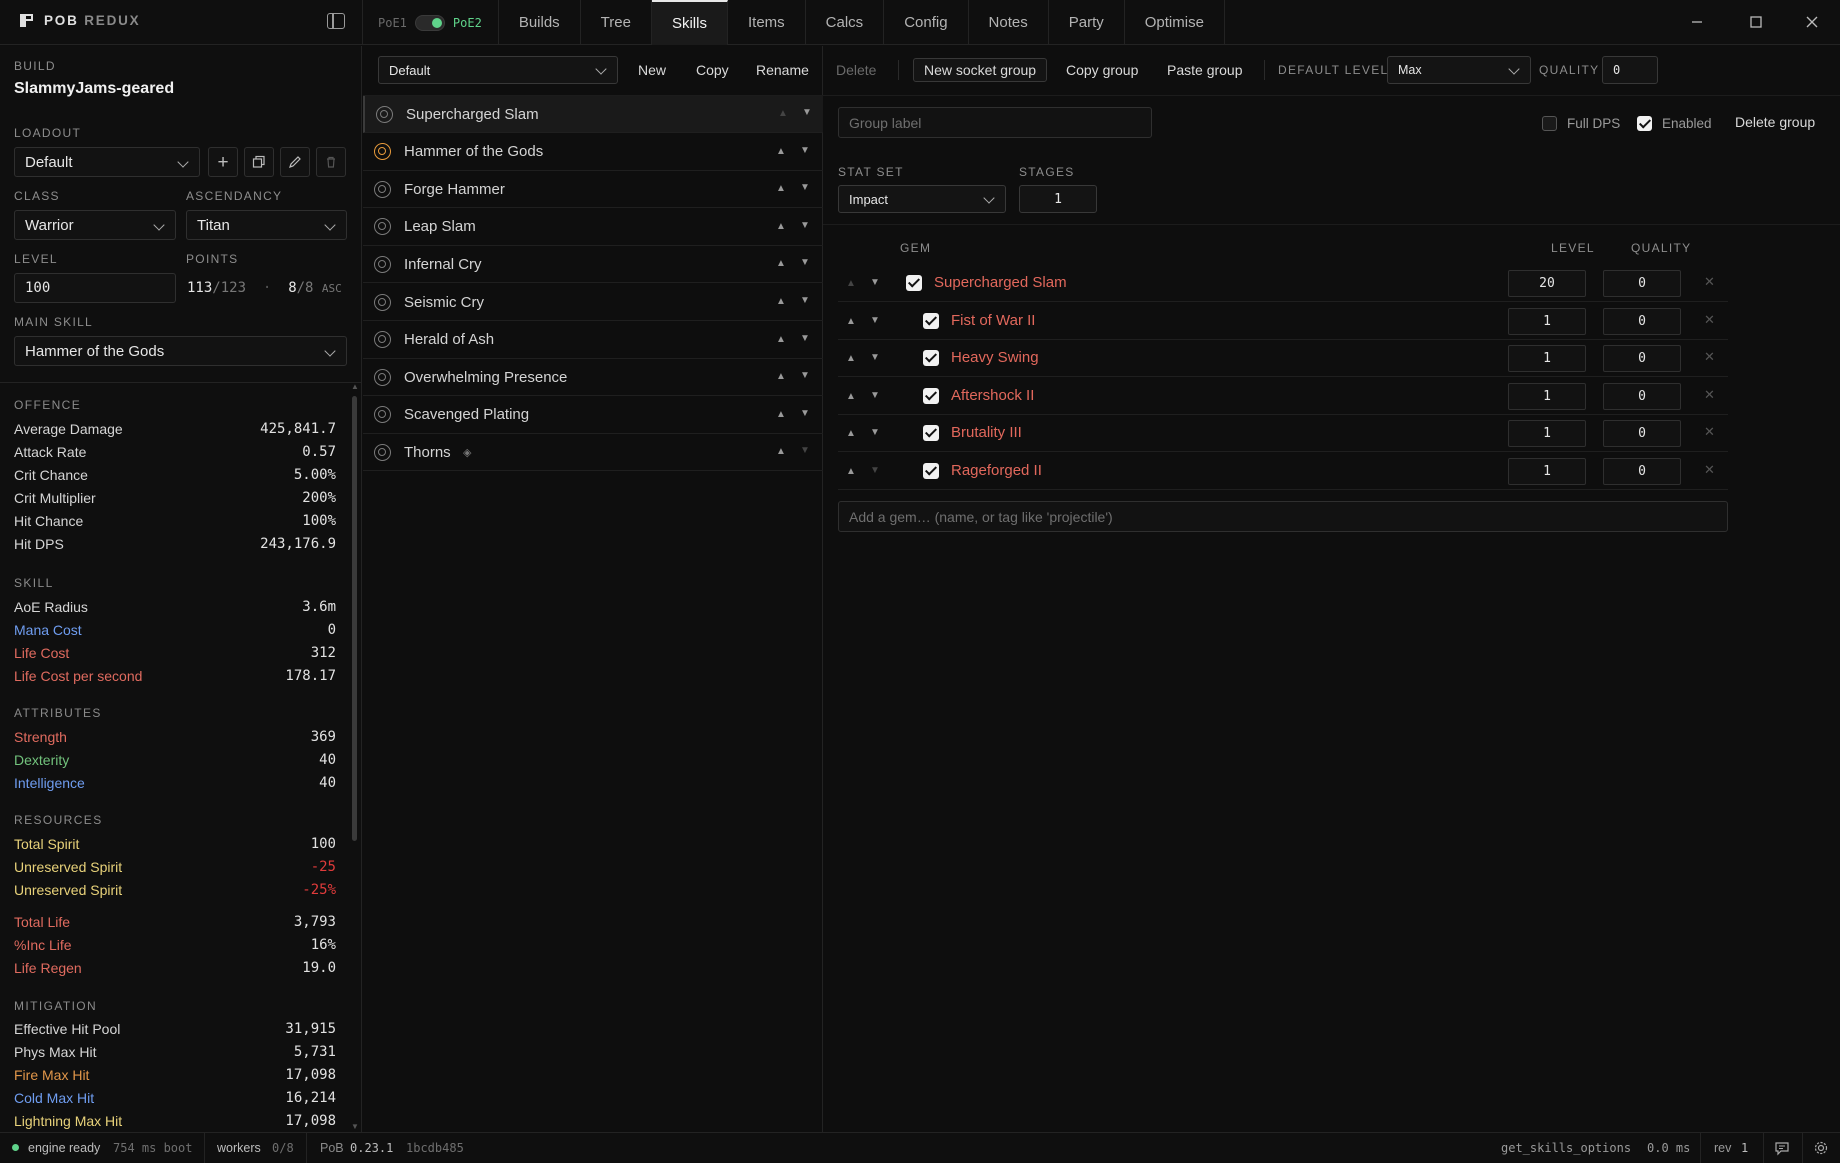  I want to click on enabled-toggle: Enabled, so click(1674, 123).